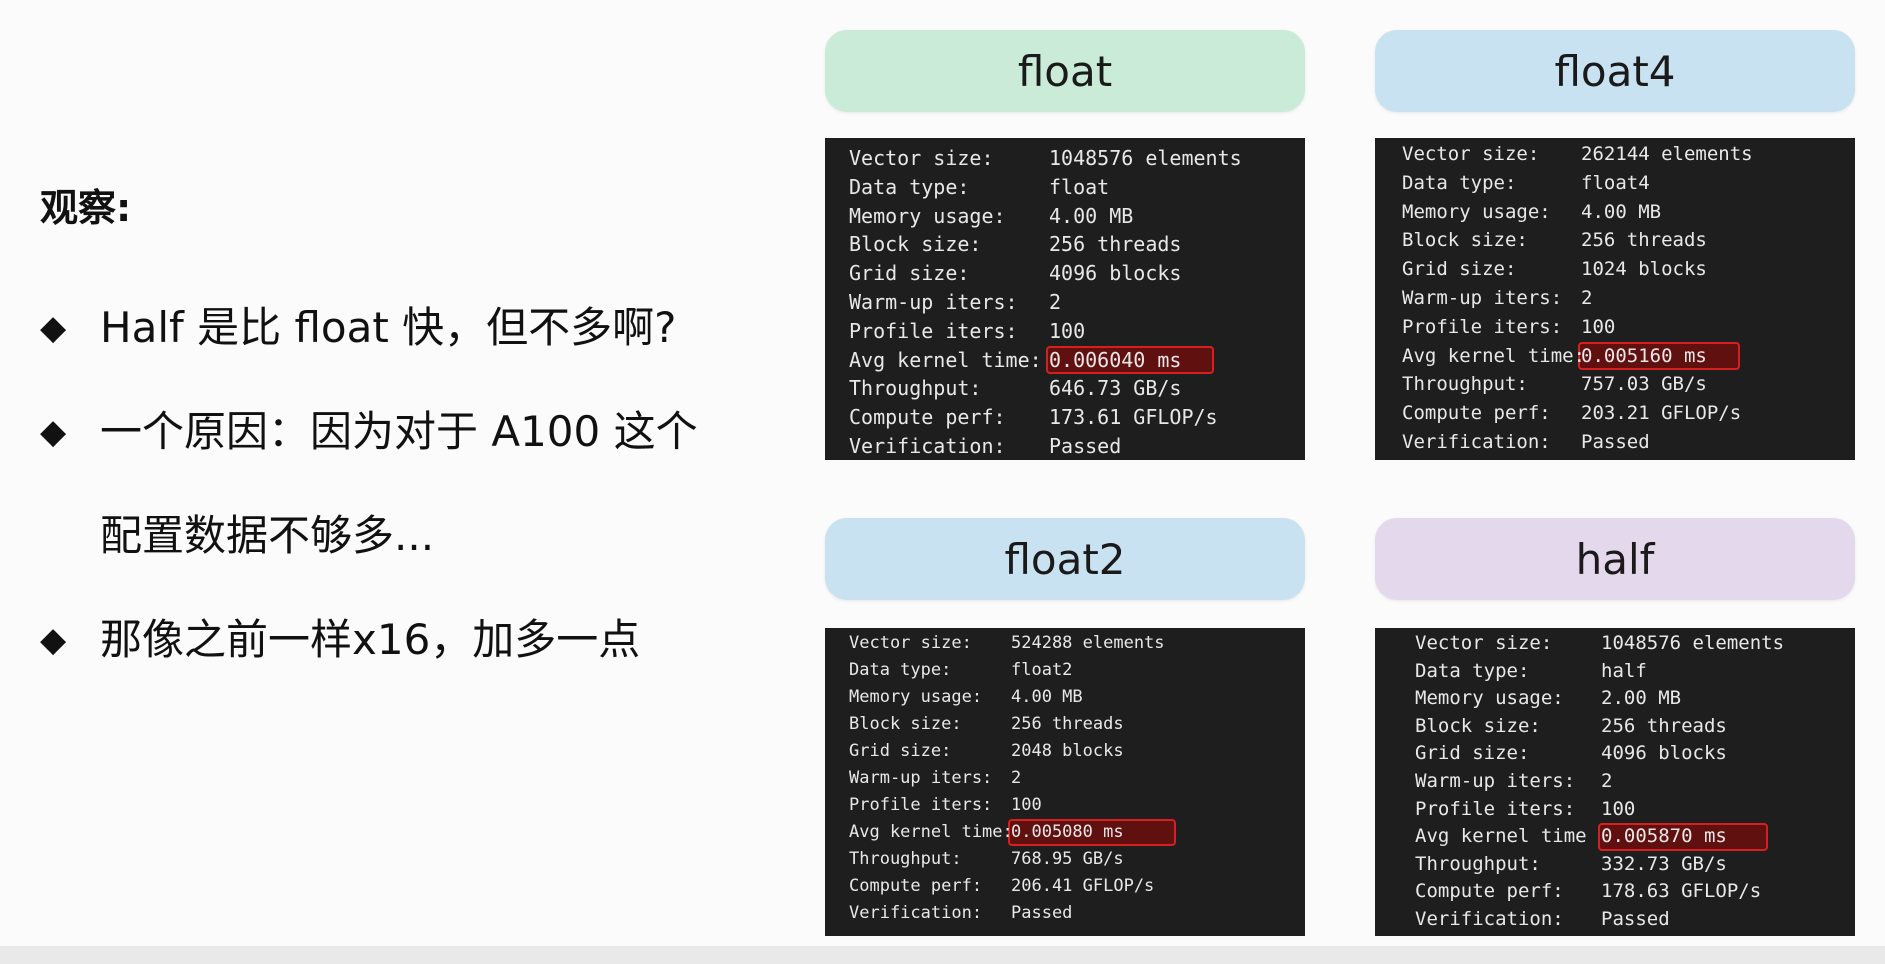 The image size is (1885, 964). Describe the element at coordinates (1065, 417) in the screenshot. I see `terminal-row: Compute perf: 173.61 GFLOP/s` at that location.